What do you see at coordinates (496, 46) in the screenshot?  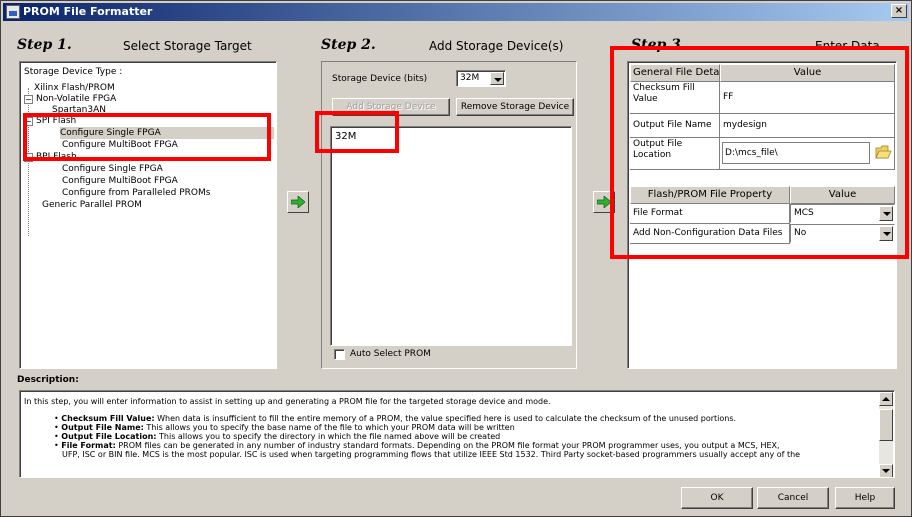 I see `step2-title: Add Storage Device(s)` at bounding box center [496, 46].